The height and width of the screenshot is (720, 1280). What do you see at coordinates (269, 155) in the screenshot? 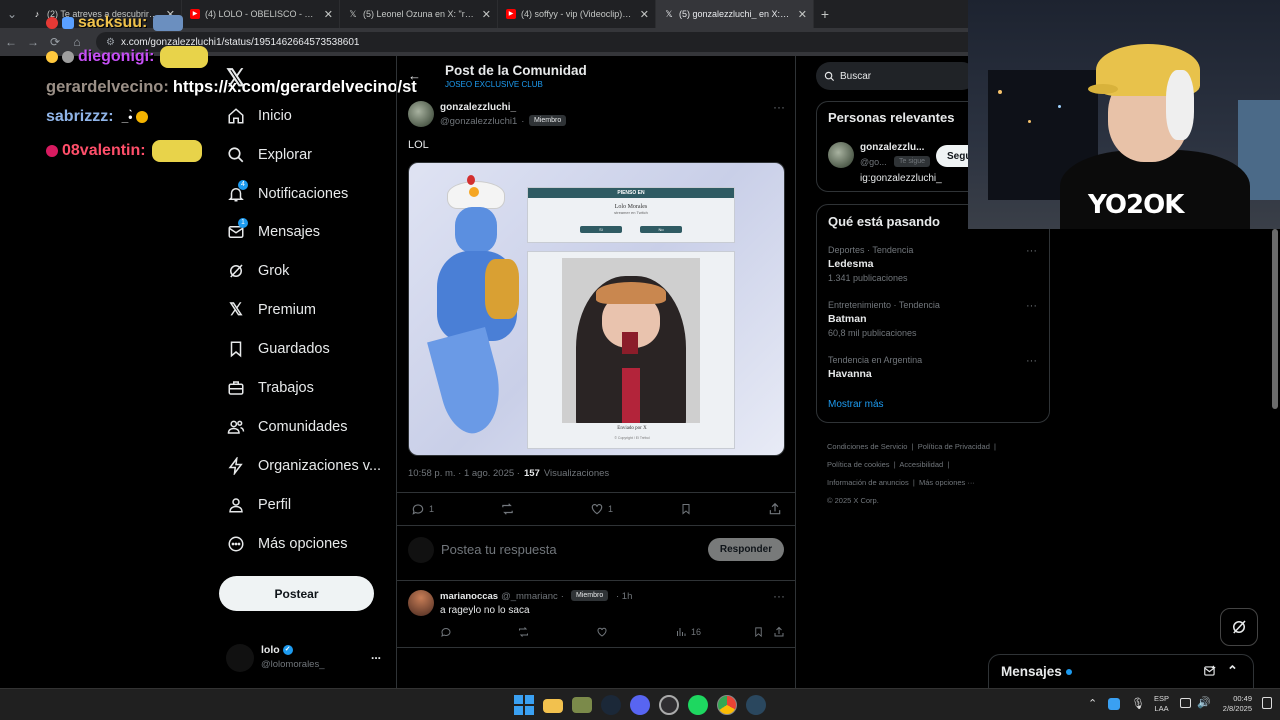
I see `nav-item-explorar: Explorar` at bounding box center [269, 155].